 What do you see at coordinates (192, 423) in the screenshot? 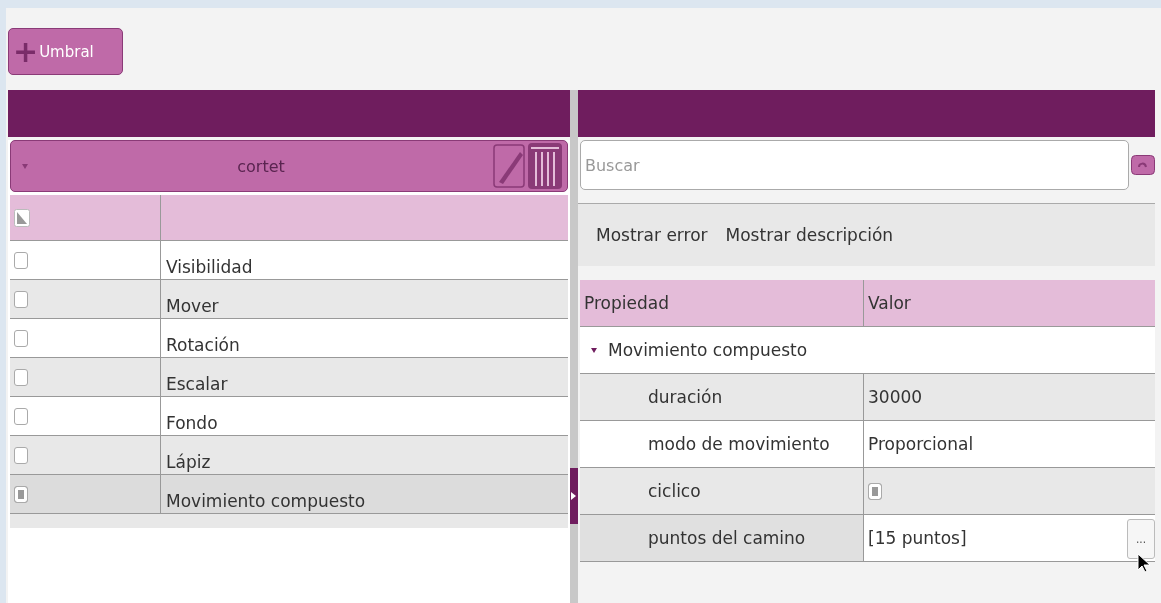
I see `layer-name: Fondo` at bounding box center [192, 423].